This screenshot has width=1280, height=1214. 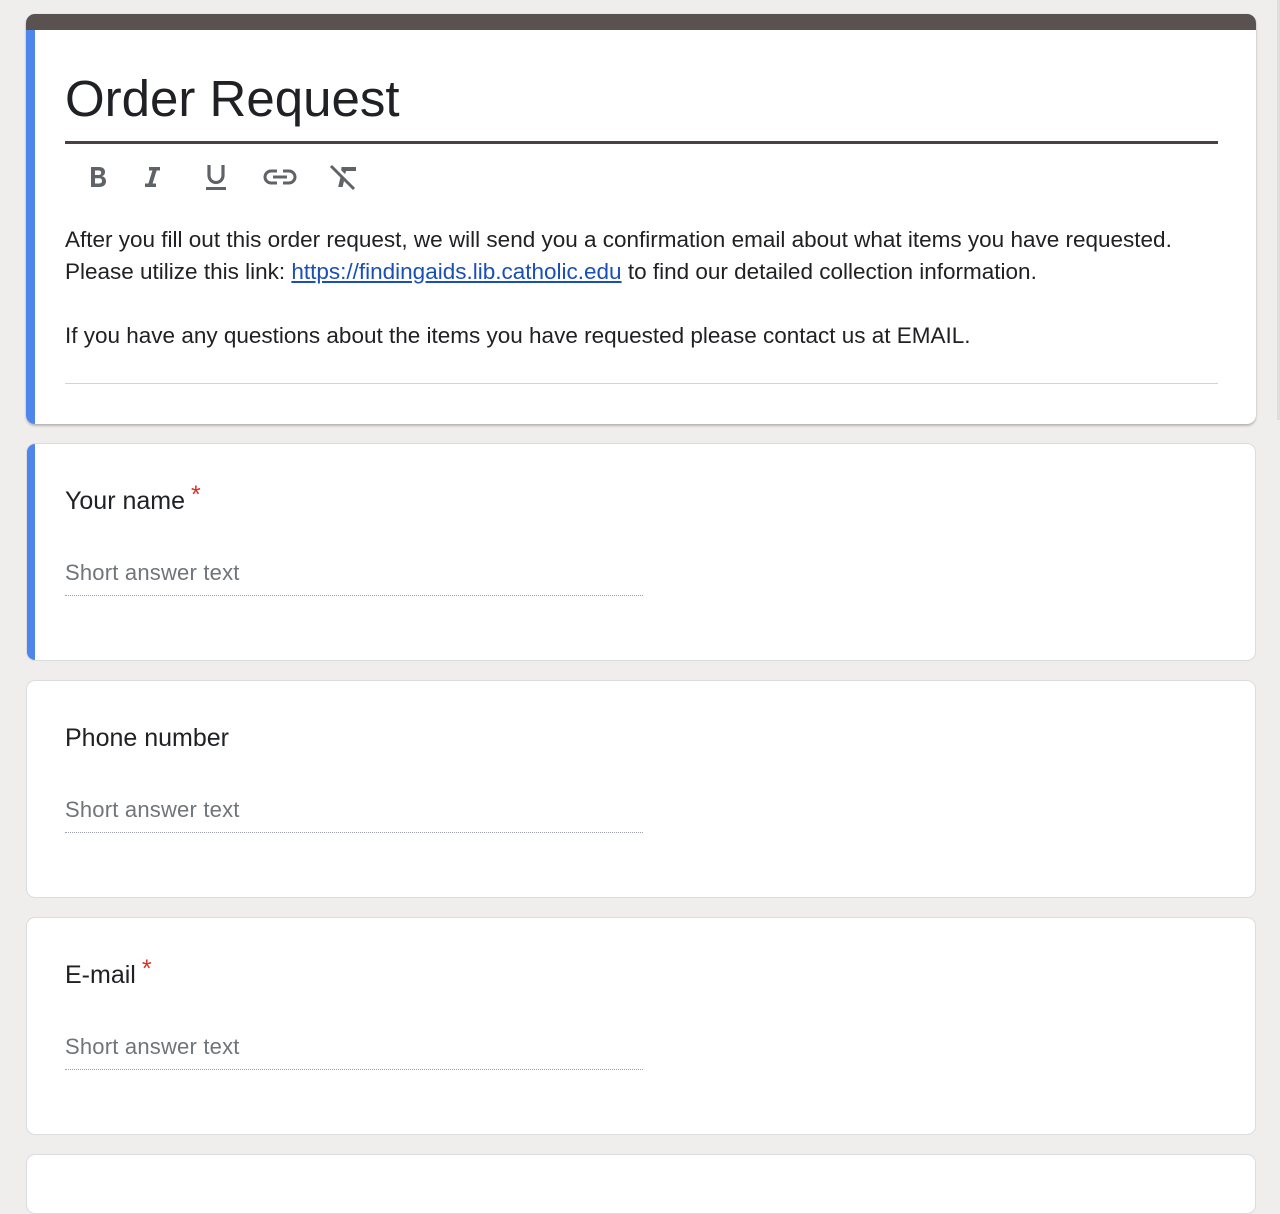 I want to click on bold-icon, so click(x=98, y=177).